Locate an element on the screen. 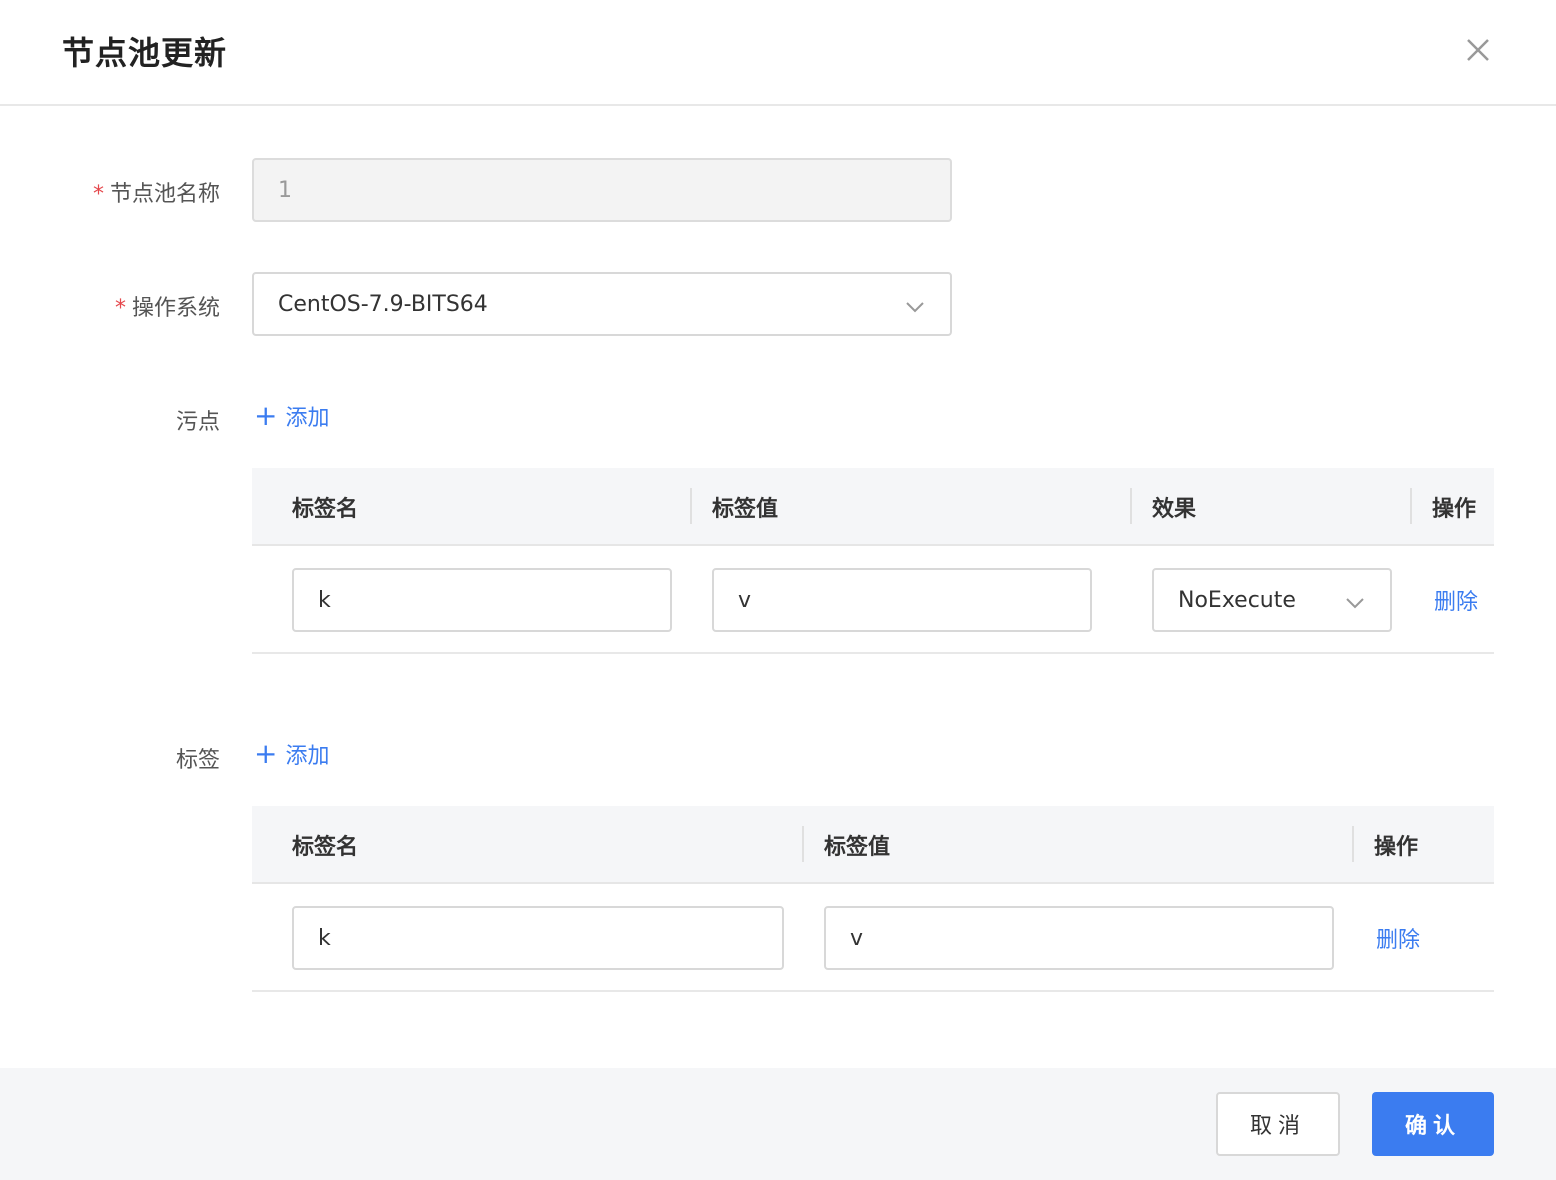 Image resolution: width=1556 pixels, height=1180 pixels. dialog-footer: 取消 确认 is located at coordinates (778, 1124).